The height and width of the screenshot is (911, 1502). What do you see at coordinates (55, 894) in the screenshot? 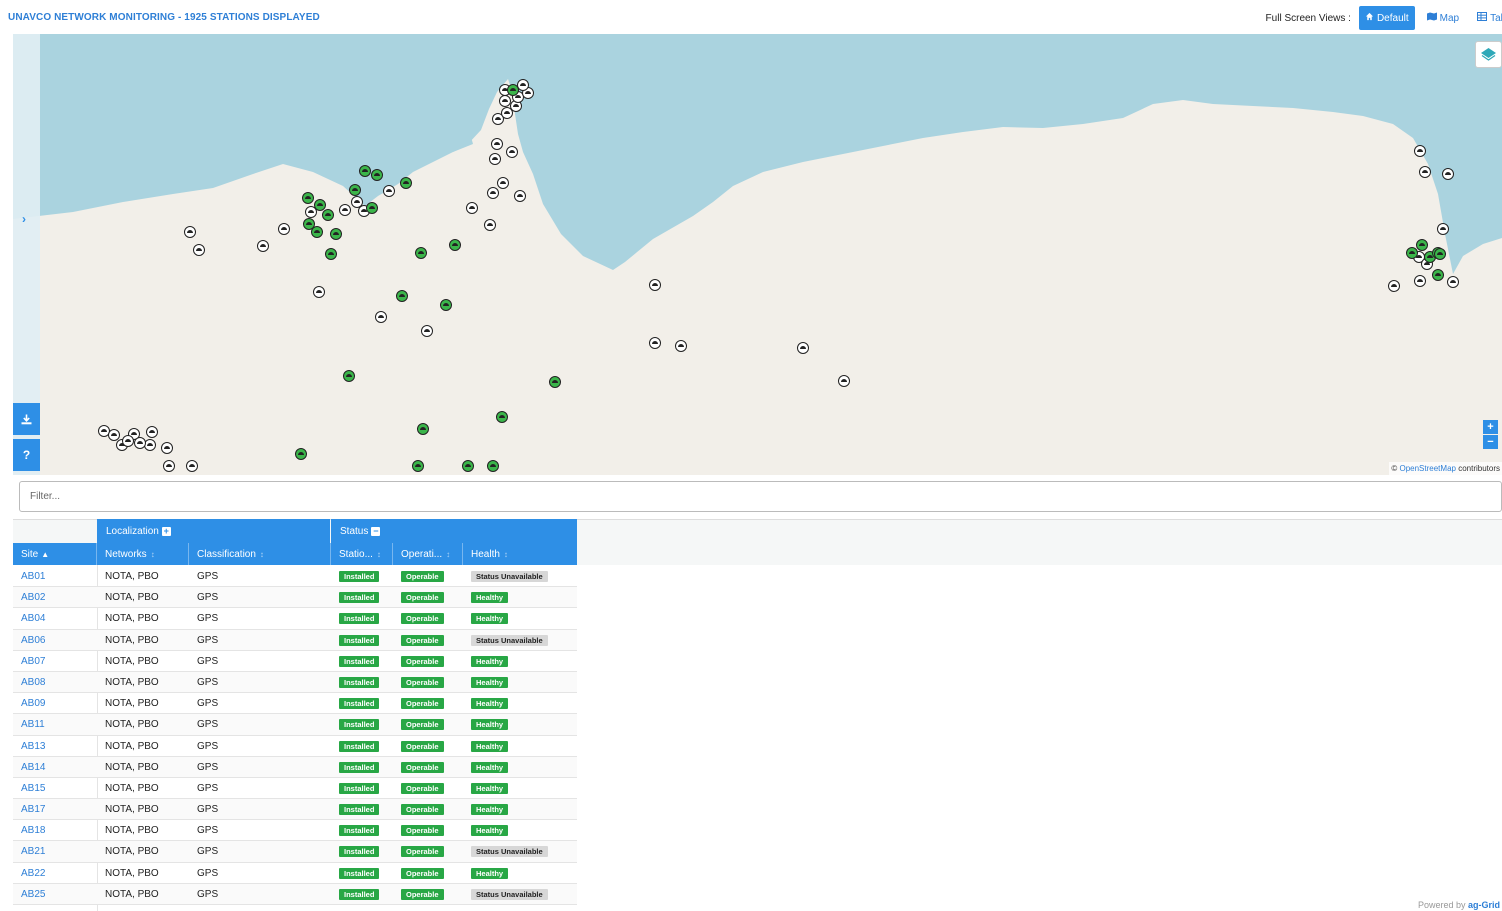
I see `cell-site: AB25` at bounding box center [55, 894].